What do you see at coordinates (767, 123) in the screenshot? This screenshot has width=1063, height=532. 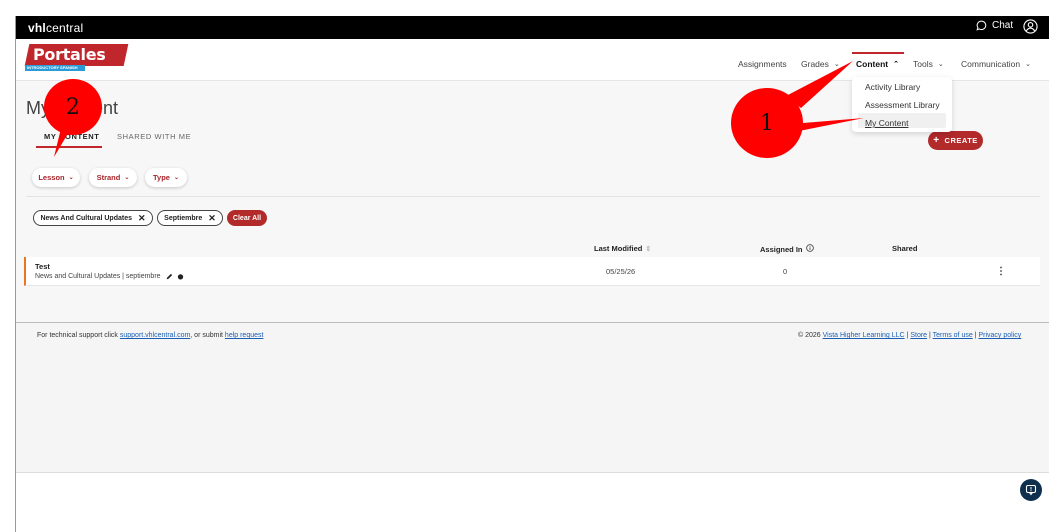 I see `annotation-marker-1: 1` at bounding box center [767, 123].